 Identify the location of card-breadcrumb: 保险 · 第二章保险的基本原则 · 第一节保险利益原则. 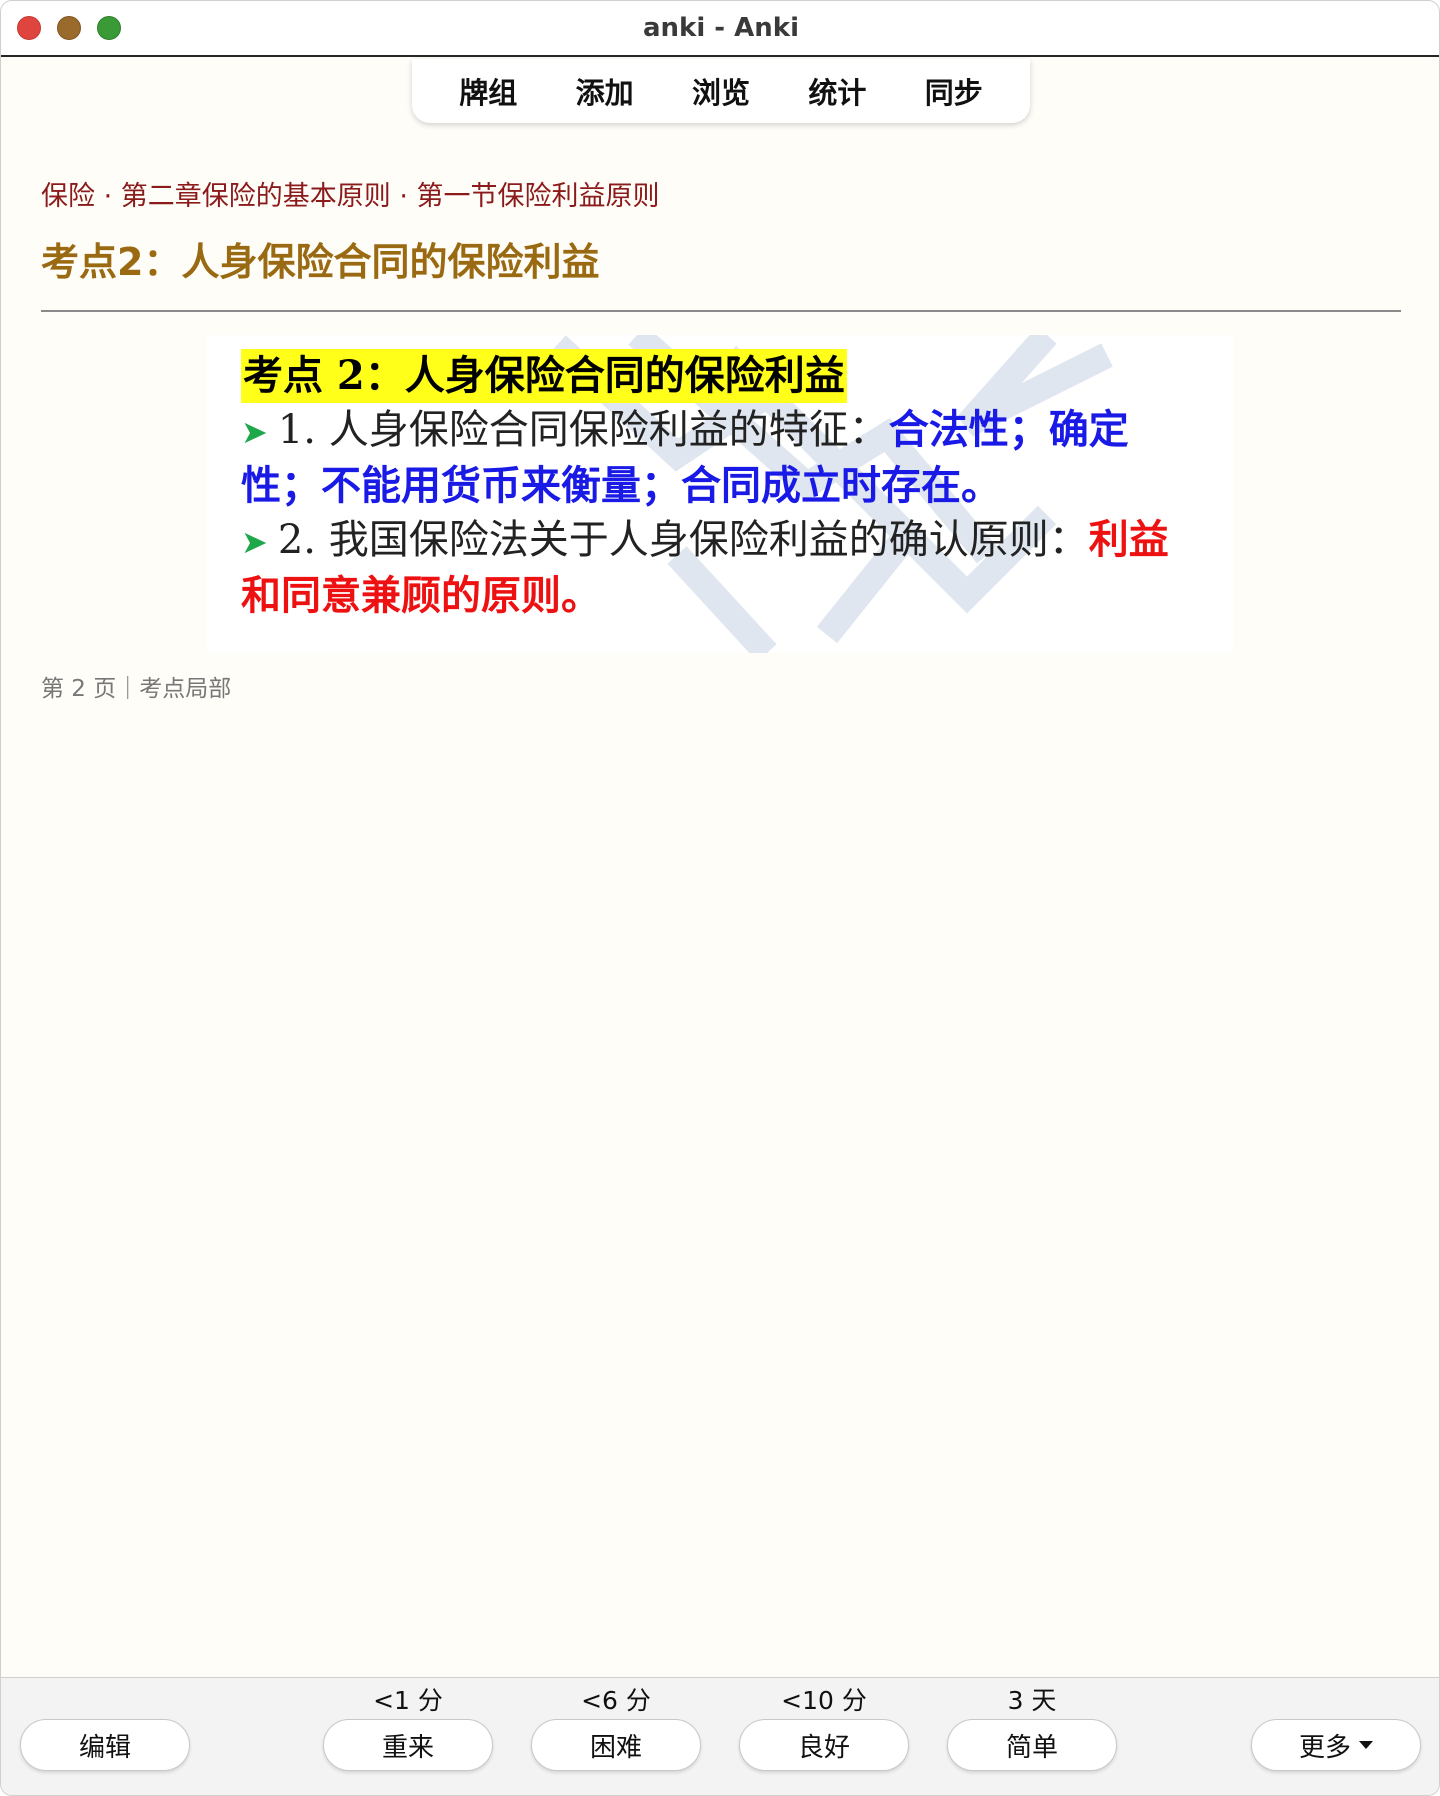
(350, 196).